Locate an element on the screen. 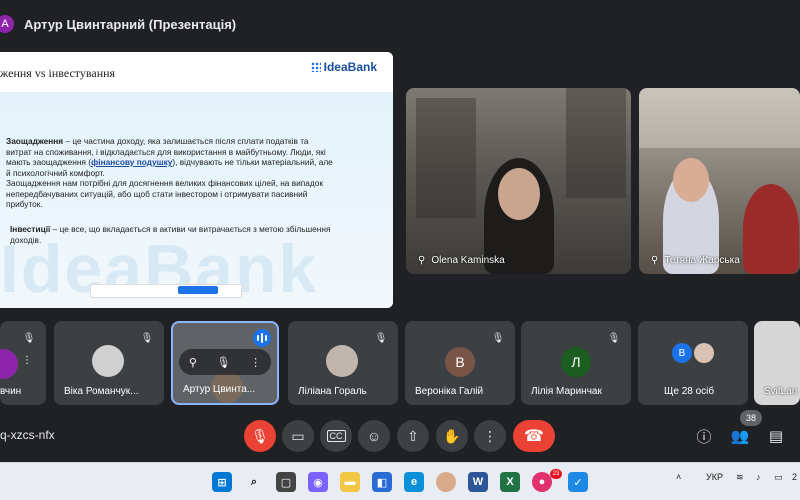  strip-name-5: Лілія Маринчак is located at coordinates (566, 391).